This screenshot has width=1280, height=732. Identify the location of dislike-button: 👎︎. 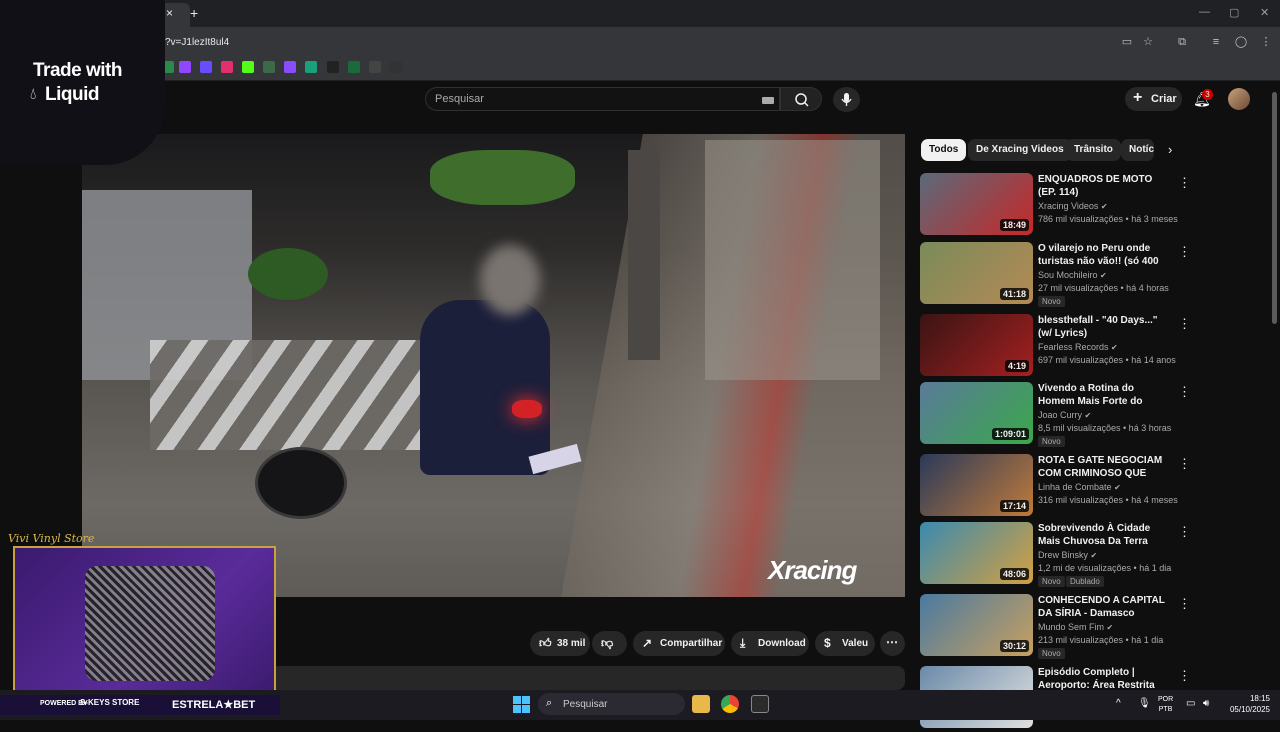
(609, 643).